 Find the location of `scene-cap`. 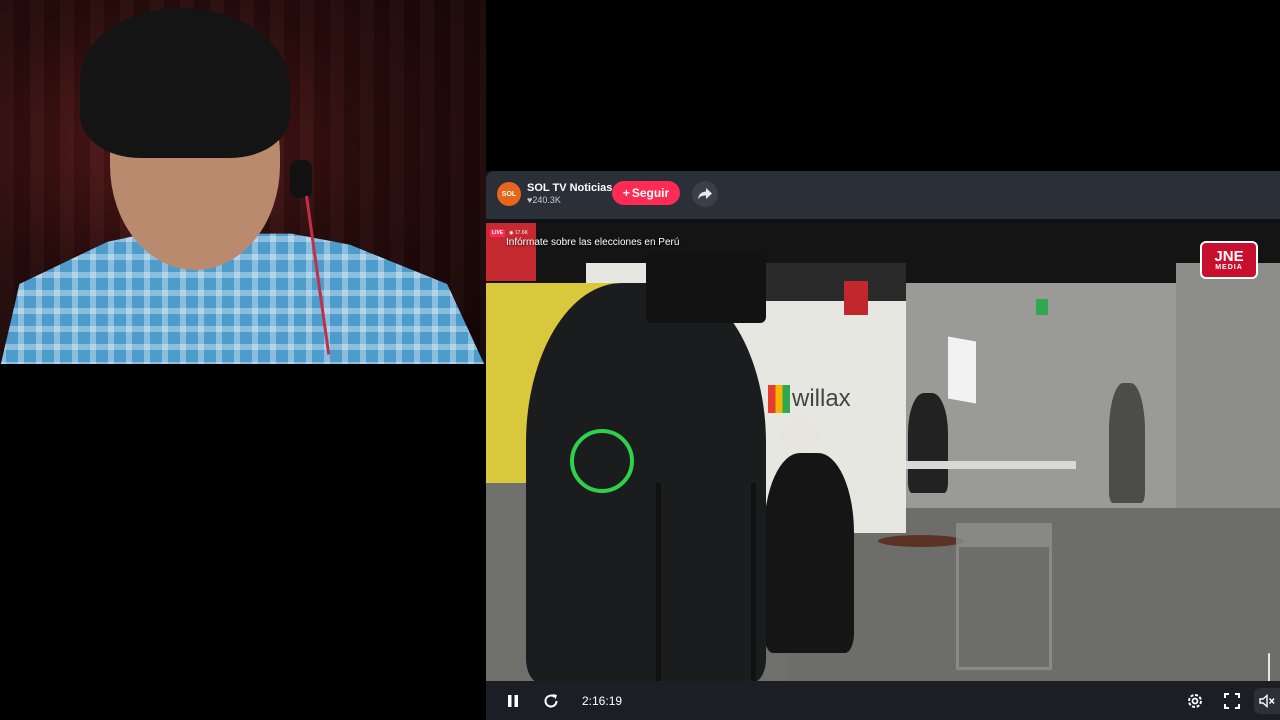

scene-cap is located at coordinates (800, 435).